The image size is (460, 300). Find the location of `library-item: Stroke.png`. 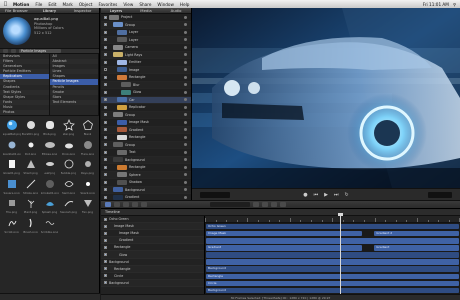

library-item: Stroke.png is located at coordinates (30, 186).